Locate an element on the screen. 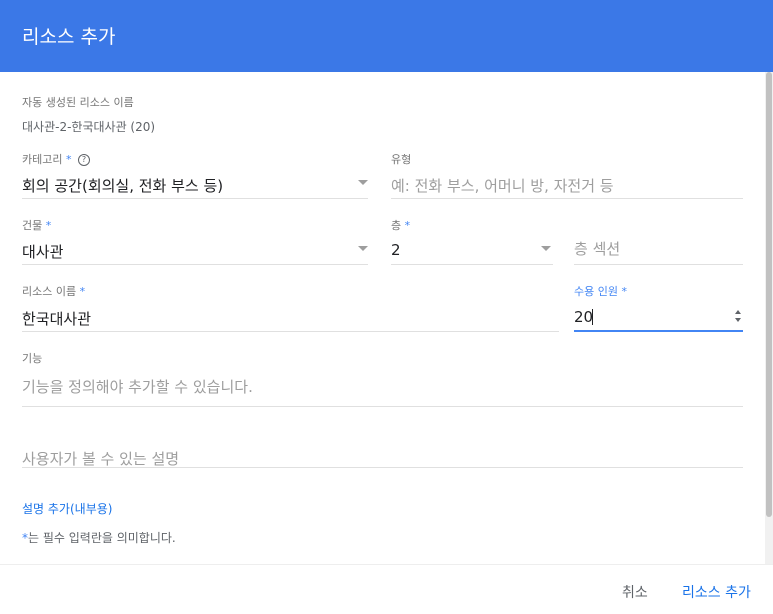  dialog-footer: 취소 리소스 추가 is located at coordinates (386, 589).